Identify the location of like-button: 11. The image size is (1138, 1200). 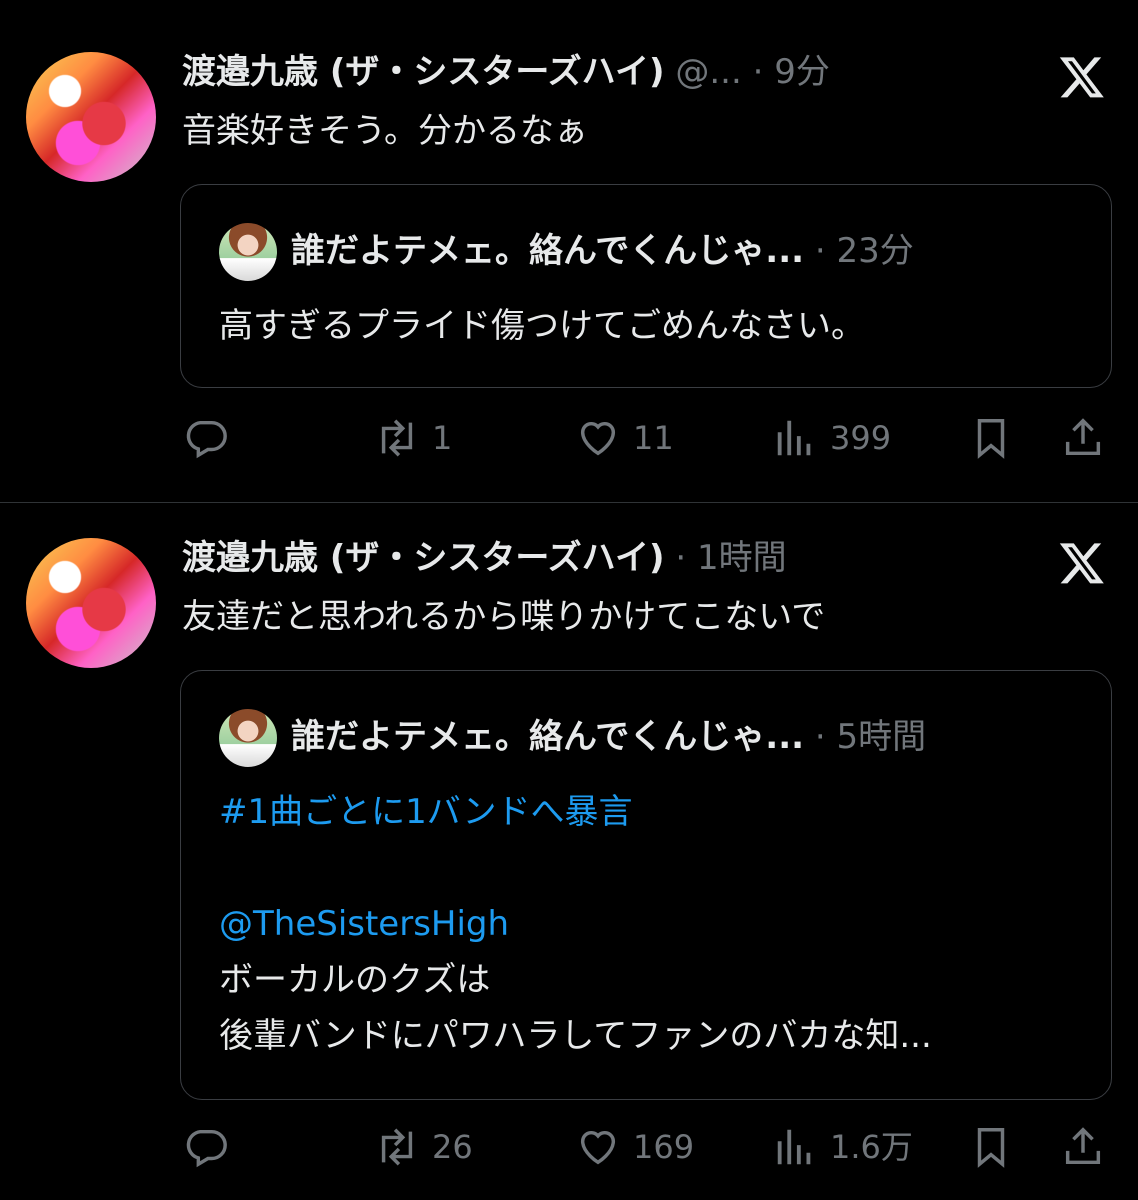
(624, 438).